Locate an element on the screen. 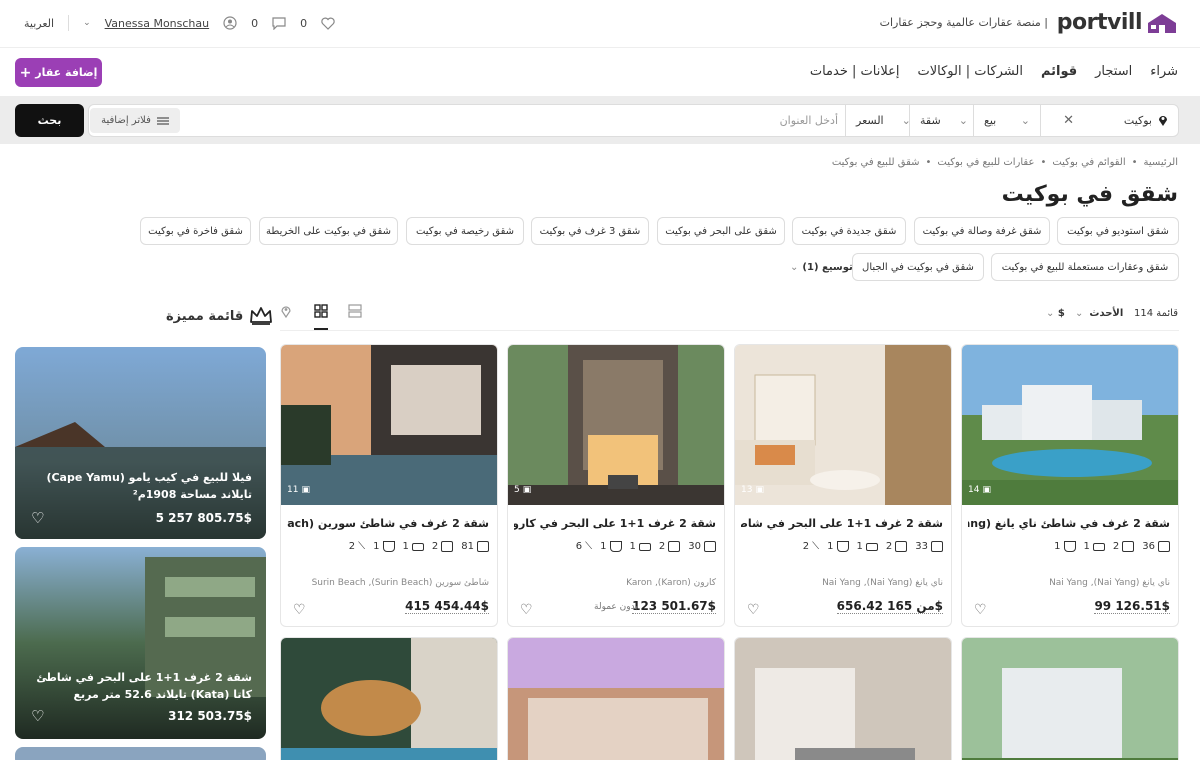 The height and width of the screenshot is (760, 1200). rooms-value: 2 is located at coordinates (435, 546).